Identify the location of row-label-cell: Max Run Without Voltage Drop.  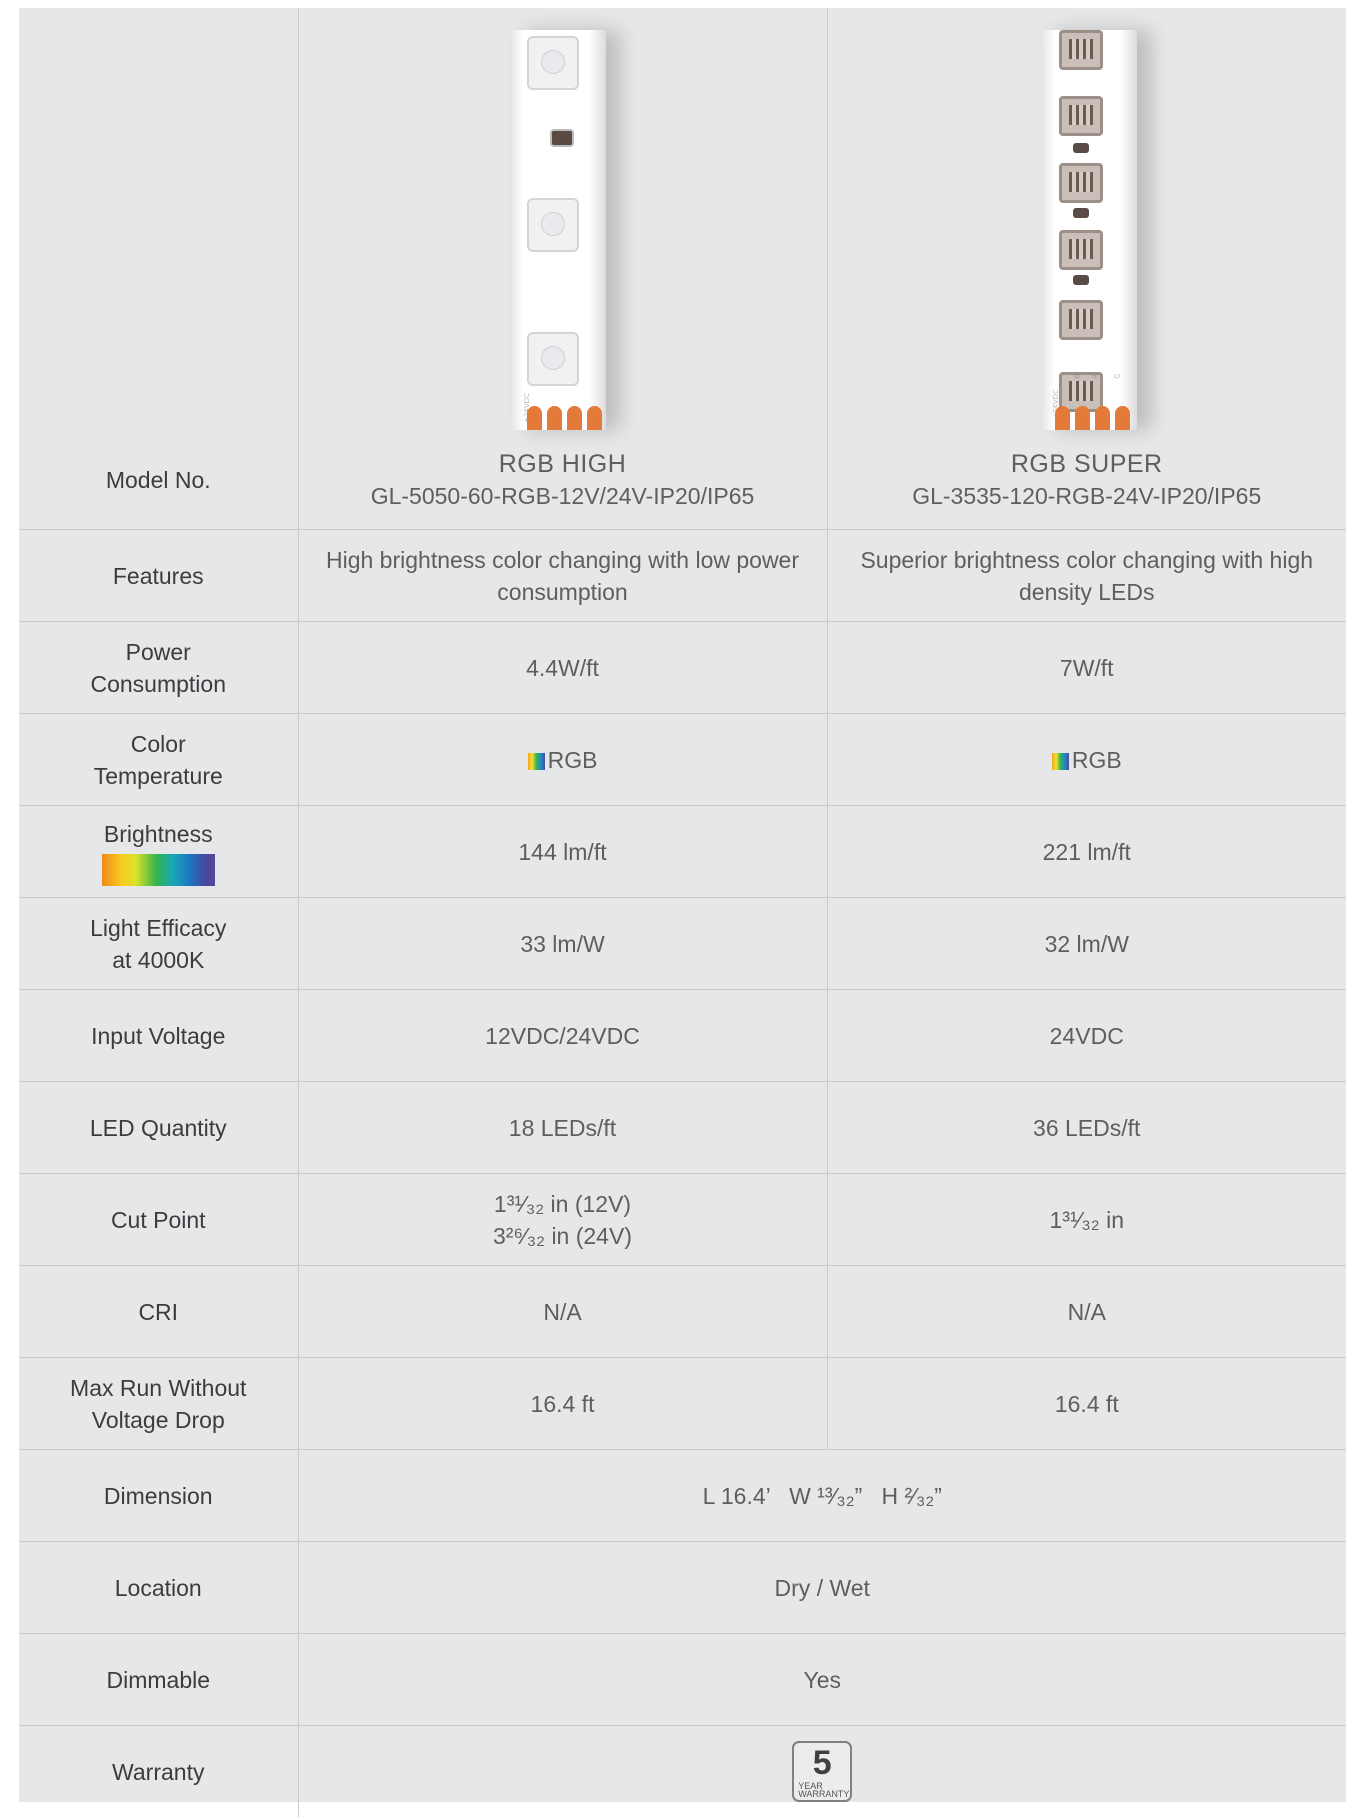
(158, 1404).